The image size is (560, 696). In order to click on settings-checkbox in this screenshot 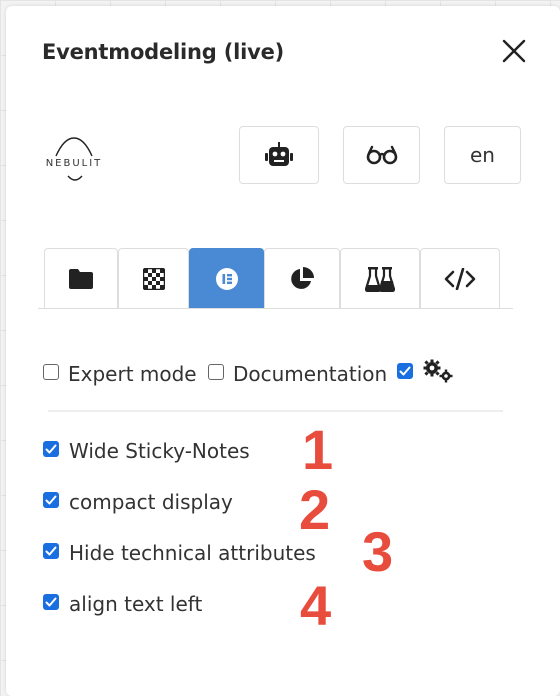, I will do `click(405, 371)`.